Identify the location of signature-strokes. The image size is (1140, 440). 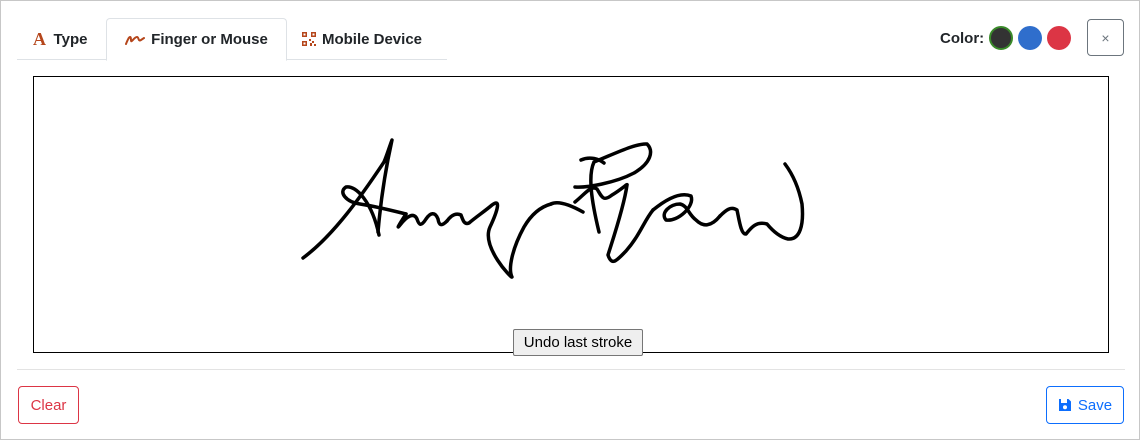
(553, 208).